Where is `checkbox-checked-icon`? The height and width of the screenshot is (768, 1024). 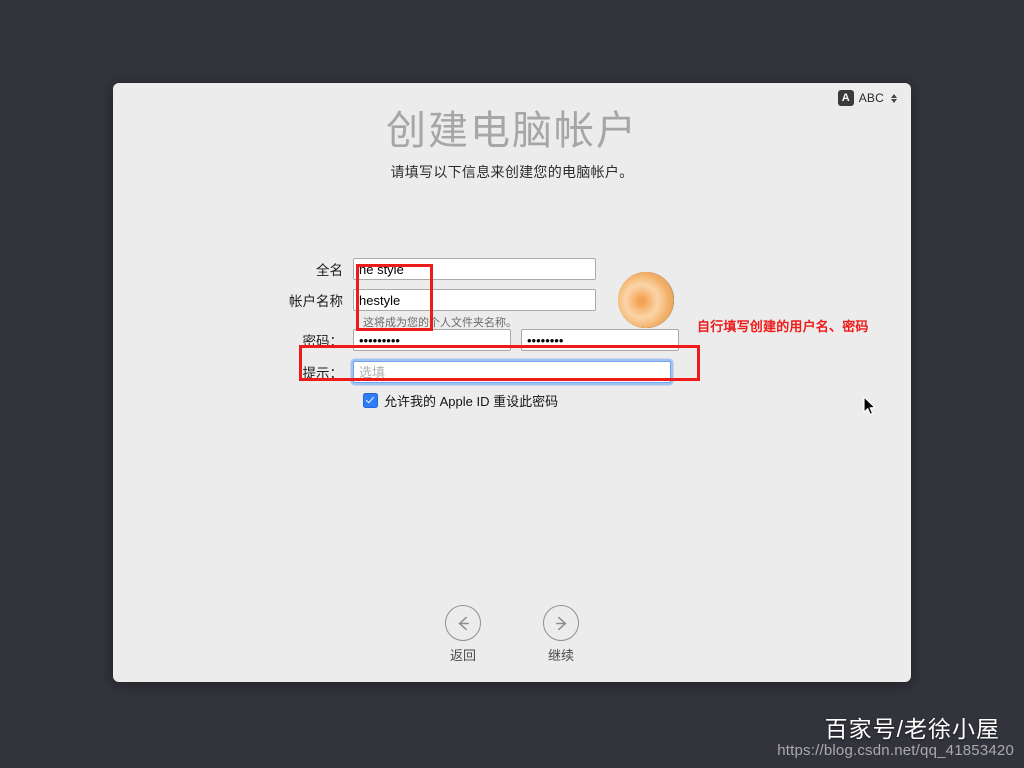
checkbox-checked-icon is located at coordinates (370, 400).